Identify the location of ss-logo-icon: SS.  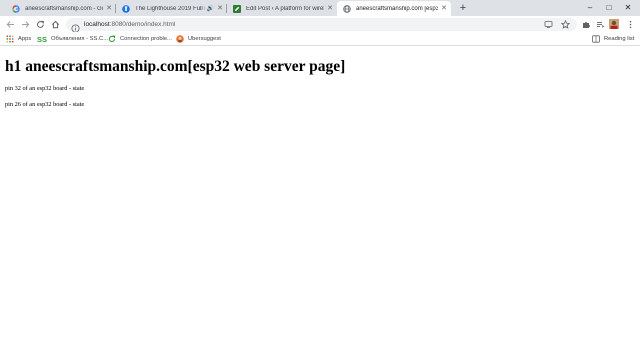
(42, 39).